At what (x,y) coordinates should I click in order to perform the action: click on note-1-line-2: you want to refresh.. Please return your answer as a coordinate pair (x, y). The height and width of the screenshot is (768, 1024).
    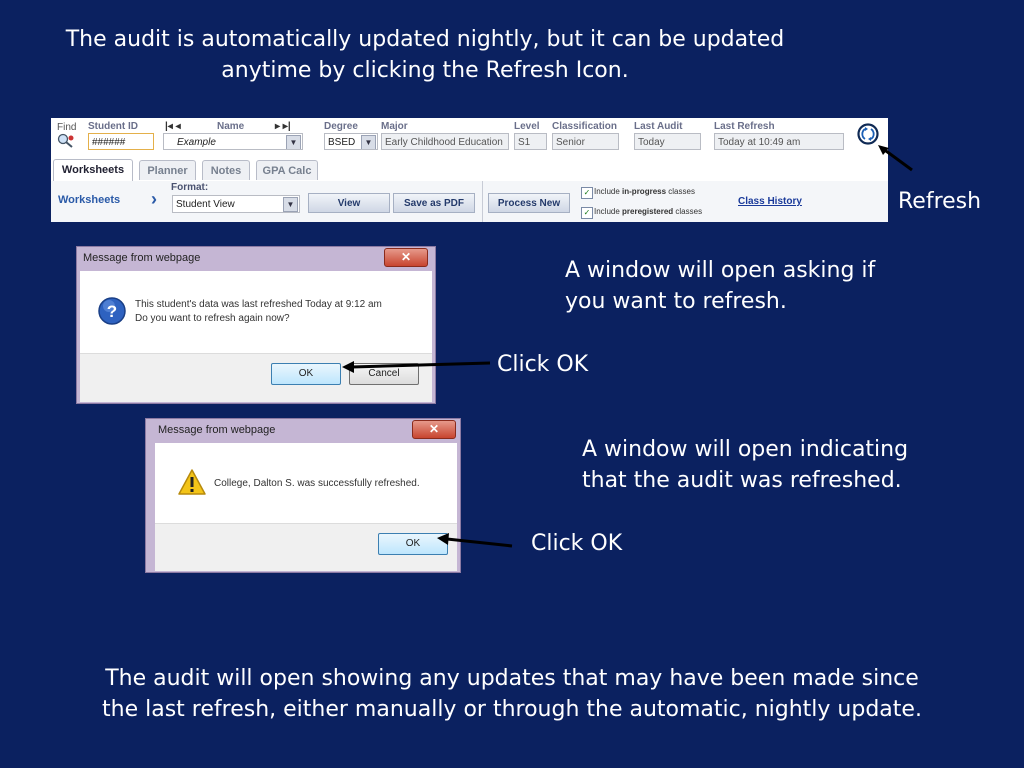
    Looking at the image, I should click on (676, 301).